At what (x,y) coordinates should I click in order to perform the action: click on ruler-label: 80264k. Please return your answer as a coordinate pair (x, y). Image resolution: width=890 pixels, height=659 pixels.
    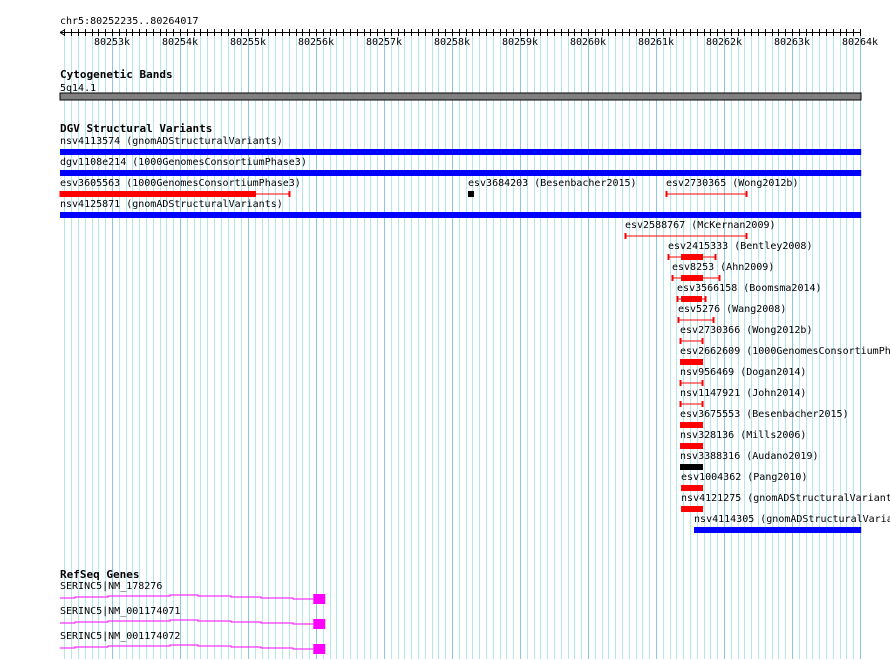
    Looking at the image, I should click on (860, 42).